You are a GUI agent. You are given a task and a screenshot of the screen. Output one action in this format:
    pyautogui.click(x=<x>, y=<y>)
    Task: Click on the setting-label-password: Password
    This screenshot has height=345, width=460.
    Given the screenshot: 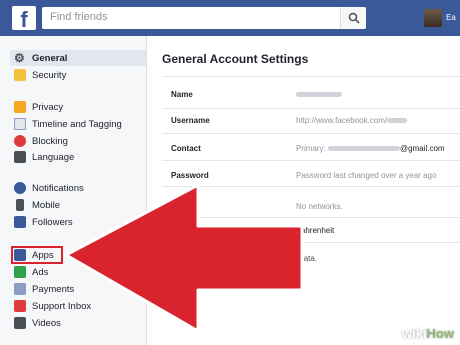 What is the action you would take?
    pyautogui.click(x=190, y=175)
    